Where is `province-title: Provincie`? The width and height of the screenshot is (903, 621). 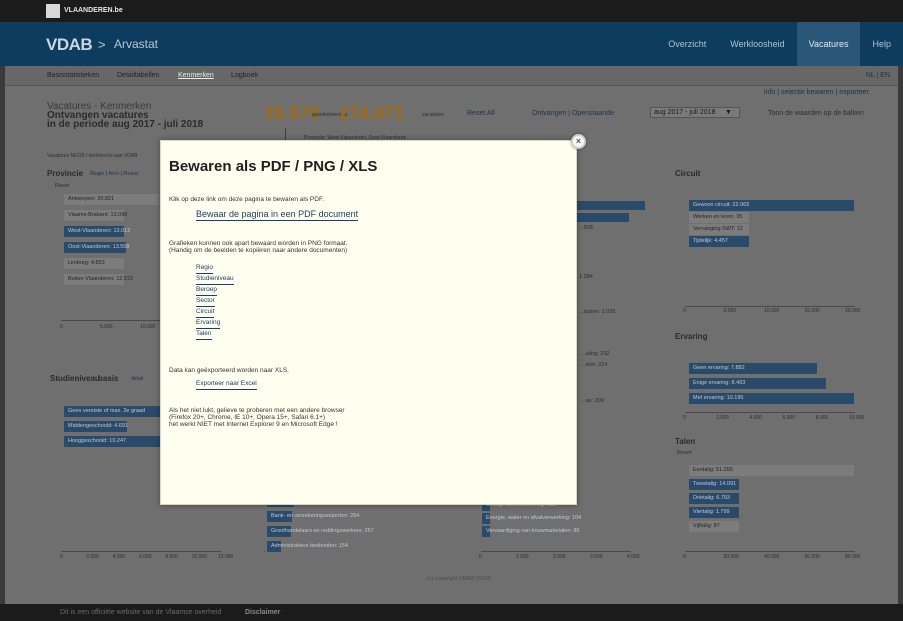 province-title: Provincie is located at coordinates (65, 173).